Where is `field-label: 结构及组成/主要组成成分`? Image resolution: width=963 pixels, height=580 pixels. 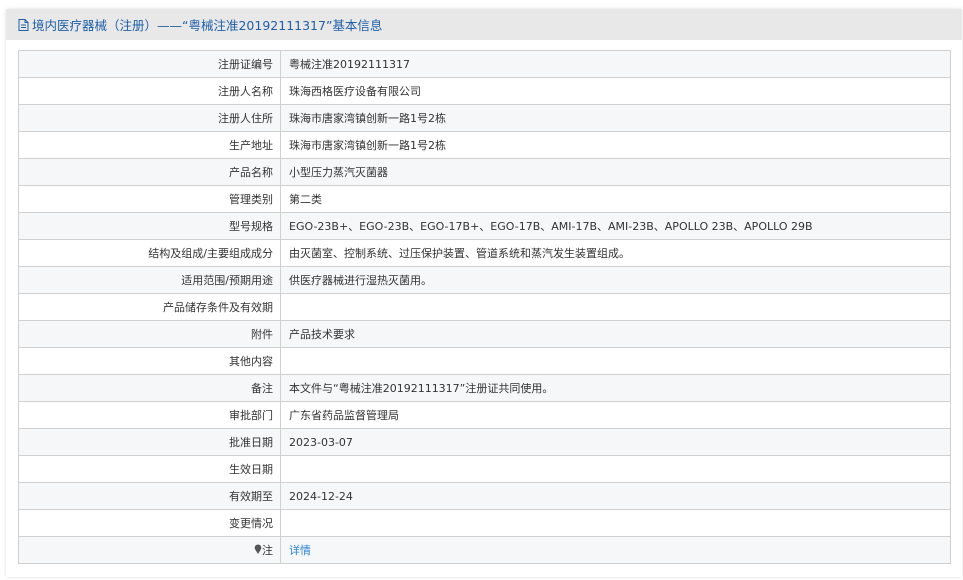 field-label: 结构及组成/主要组成成分 is located at coordinates (149, 253).